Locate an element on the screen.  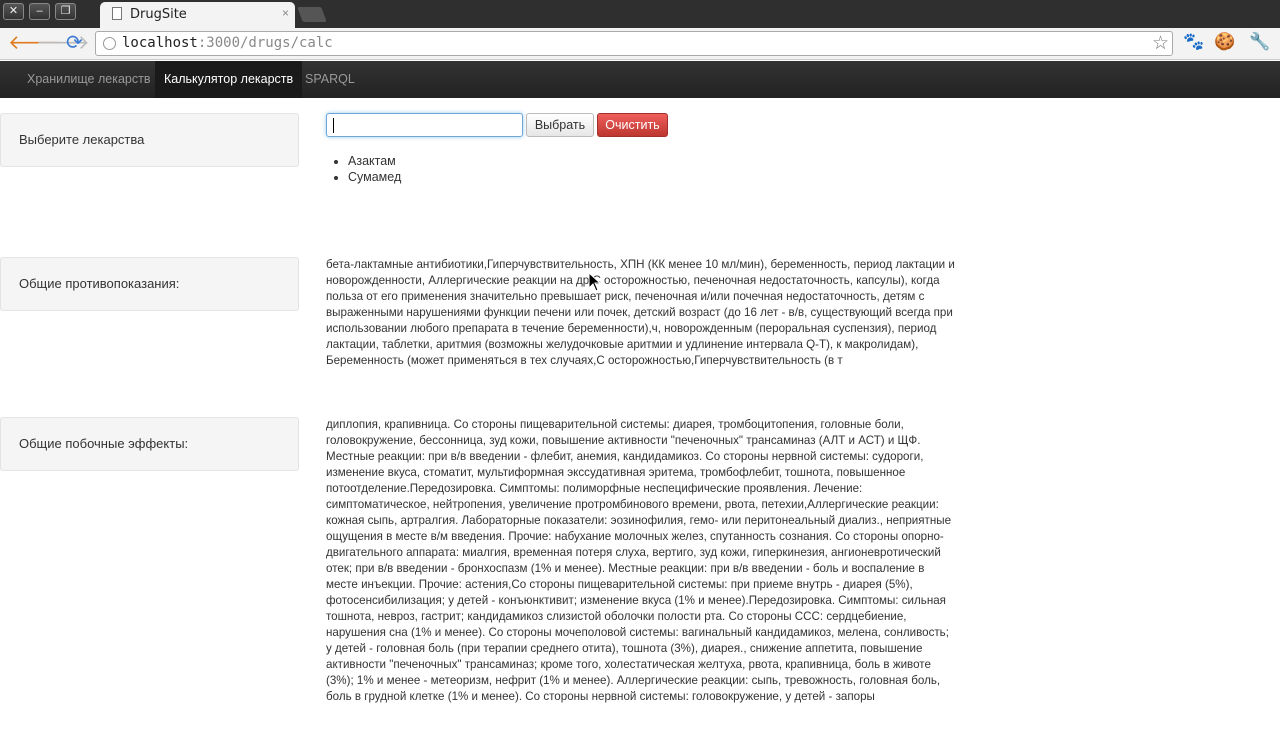
wrench-menu-icon: 🔧 is located at coordinates (1259, 42).